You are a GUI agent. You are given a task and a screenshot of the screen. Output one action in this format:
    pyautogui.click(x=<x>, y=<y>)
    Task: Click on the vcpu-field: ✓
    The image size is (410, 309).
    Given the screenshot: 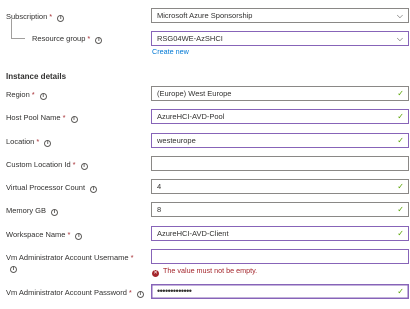 What is the action you would take?
    pyautogui.click(x=280, y=186)
    